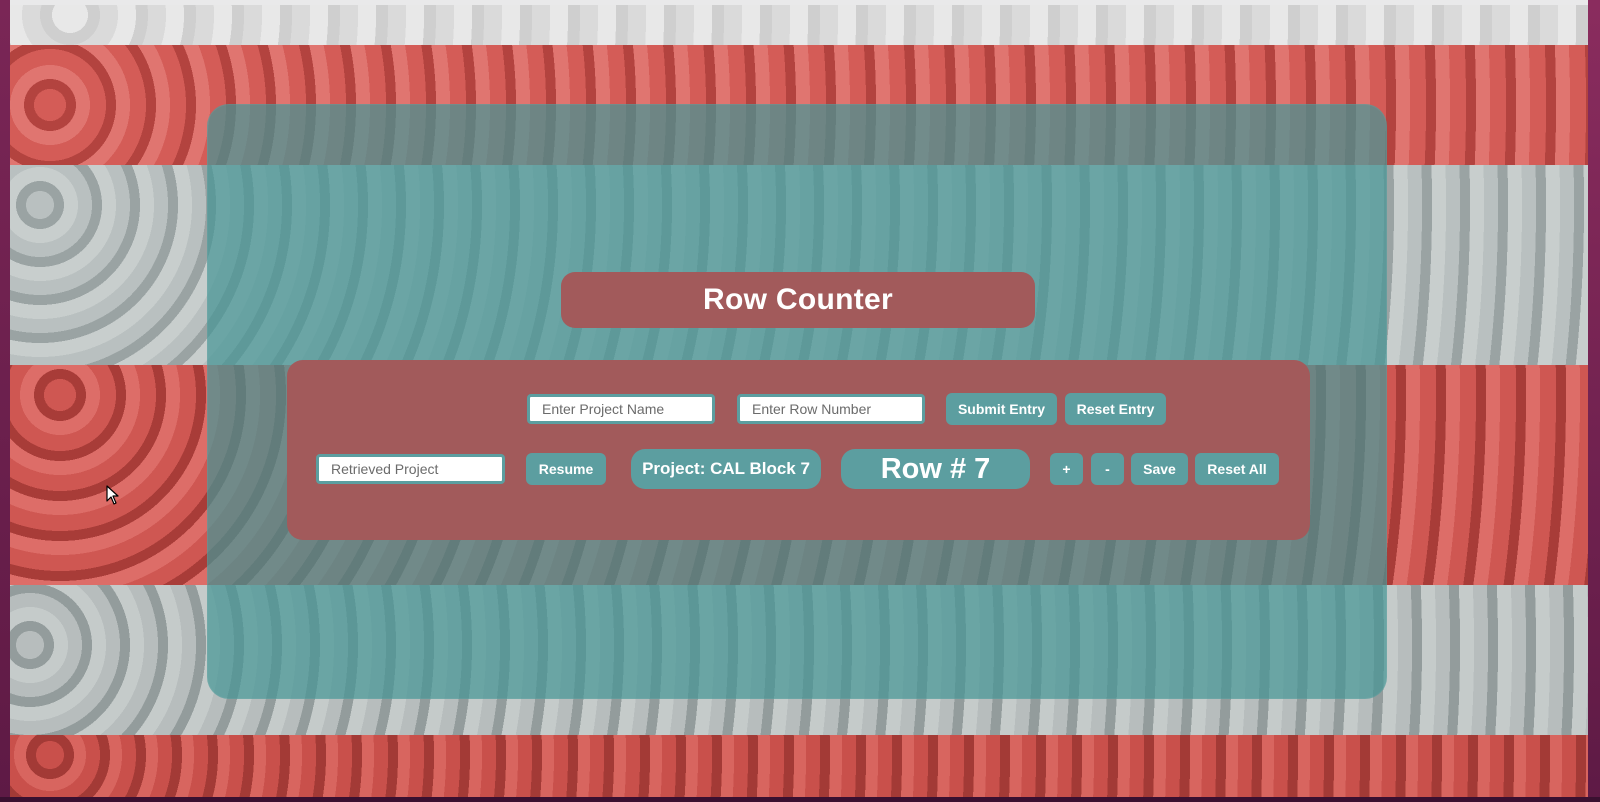 The height and width of the screenshot is (802, 1600). I want to click on reset-entry-button: Reset Entry, so click(1115, 409).